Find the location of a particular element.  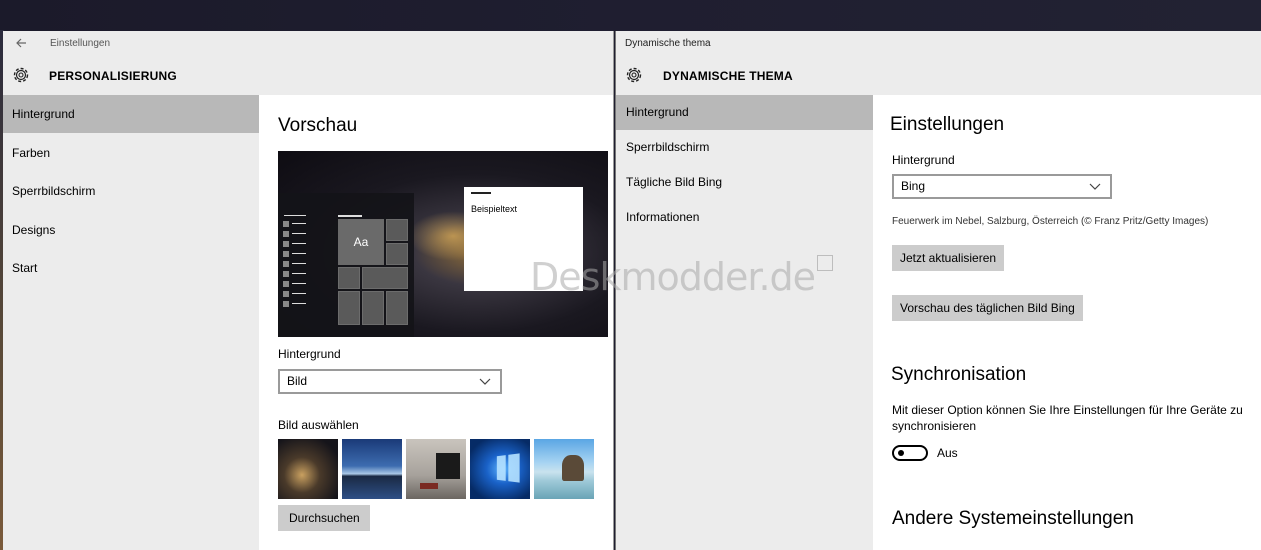

sync-description-line2: synchronisieren is located at coordinates (934, 426).